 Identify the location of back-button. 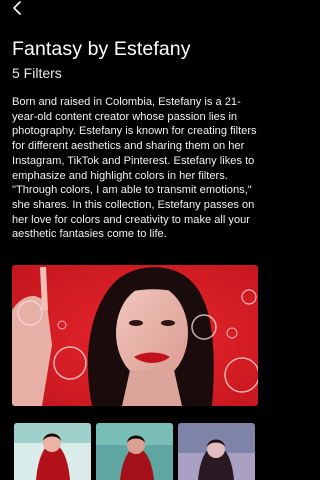
(18, 10).